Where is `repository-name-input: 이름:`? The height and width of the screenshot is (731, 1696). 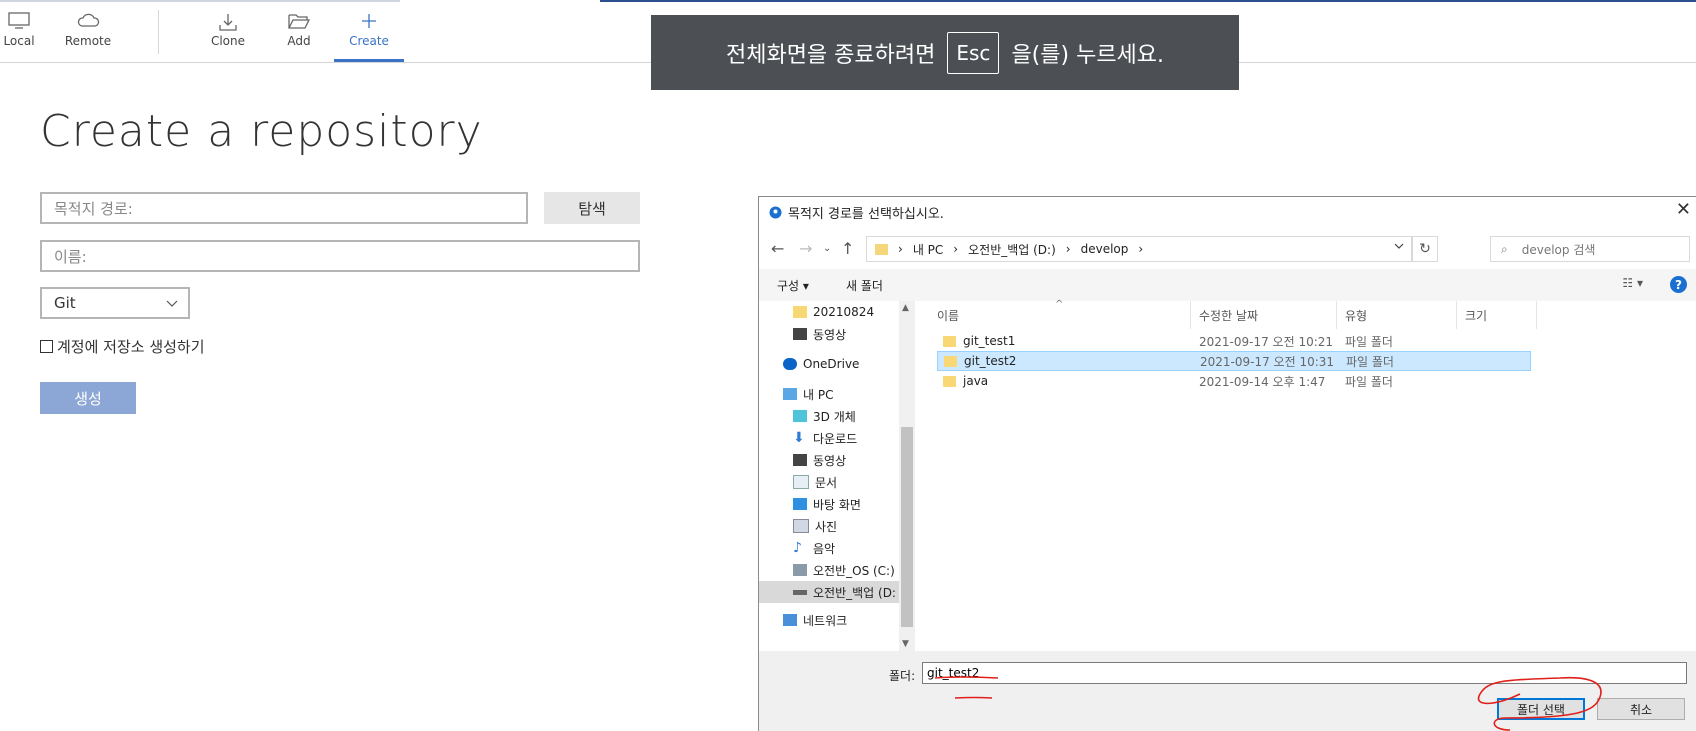 repository-name-input: 이름: is located at coordinates (340, 256).